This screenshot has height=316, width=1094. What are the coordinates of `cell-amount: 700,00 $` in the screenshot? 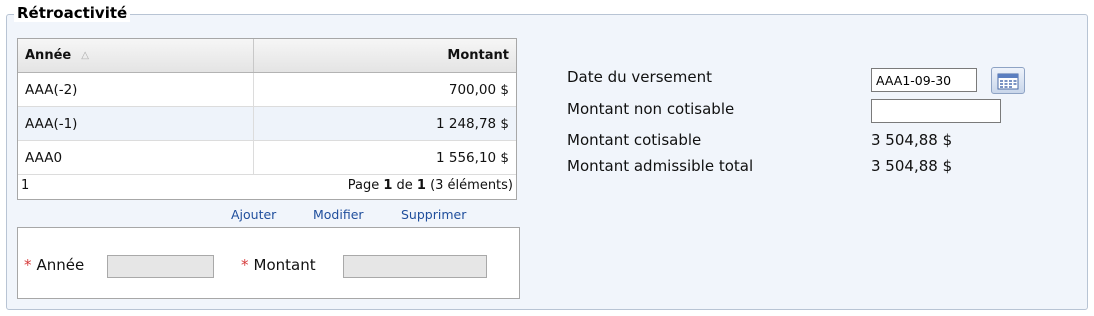 It's located at (478, 89).